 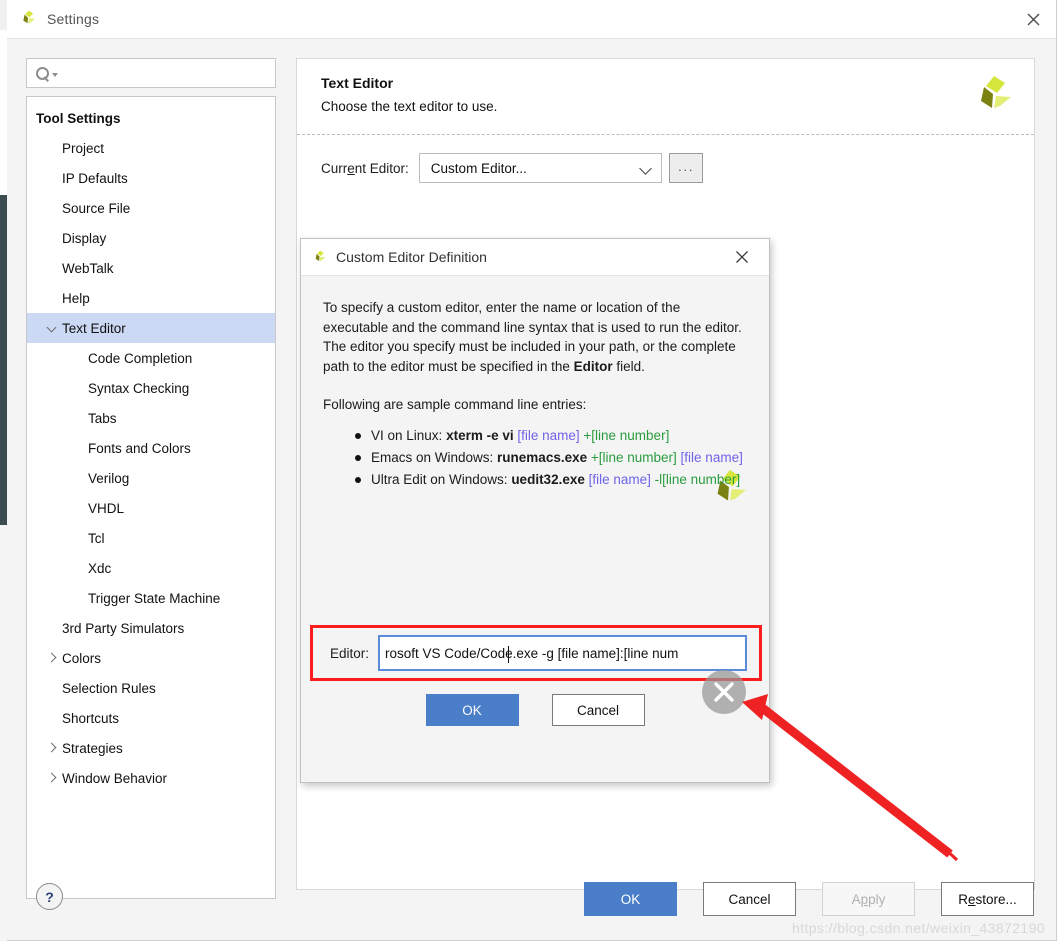 I want to click on sample-token-cmd: runemacs.exe, so click(x=542, y=457).